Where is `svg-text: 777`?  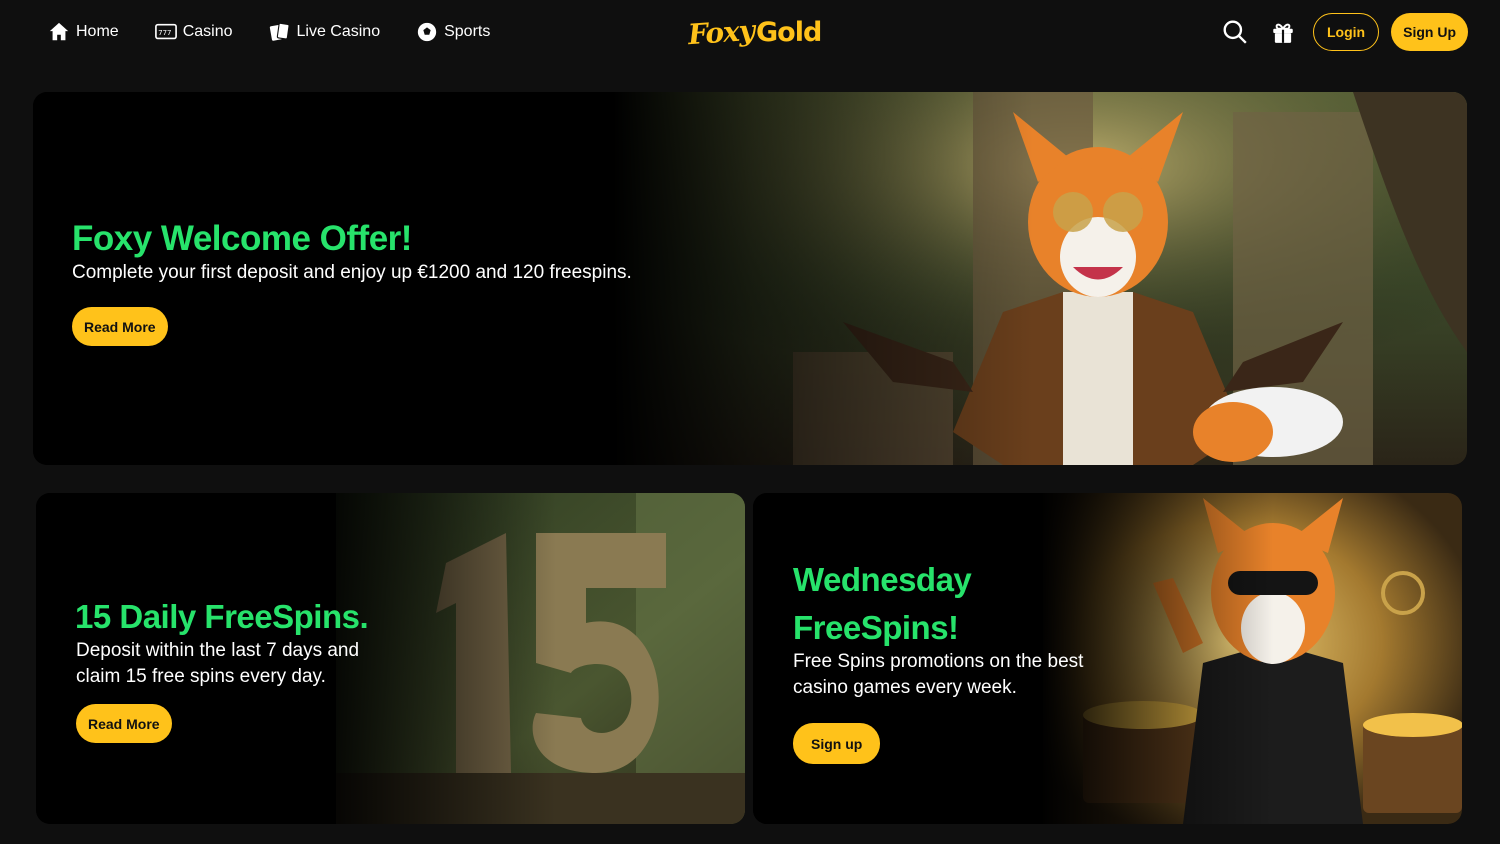 svg-text: 777 is located at coordinates (164, 32).